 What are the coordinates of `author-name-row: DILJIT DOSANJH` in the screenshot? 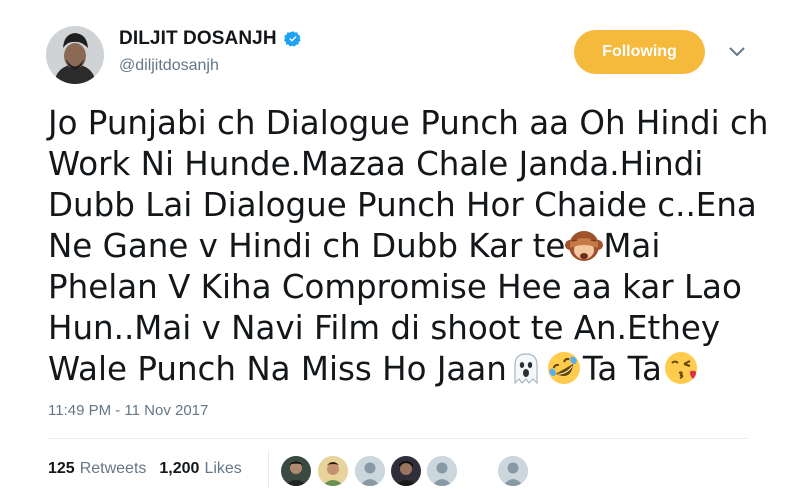 It's located at (210, 39).